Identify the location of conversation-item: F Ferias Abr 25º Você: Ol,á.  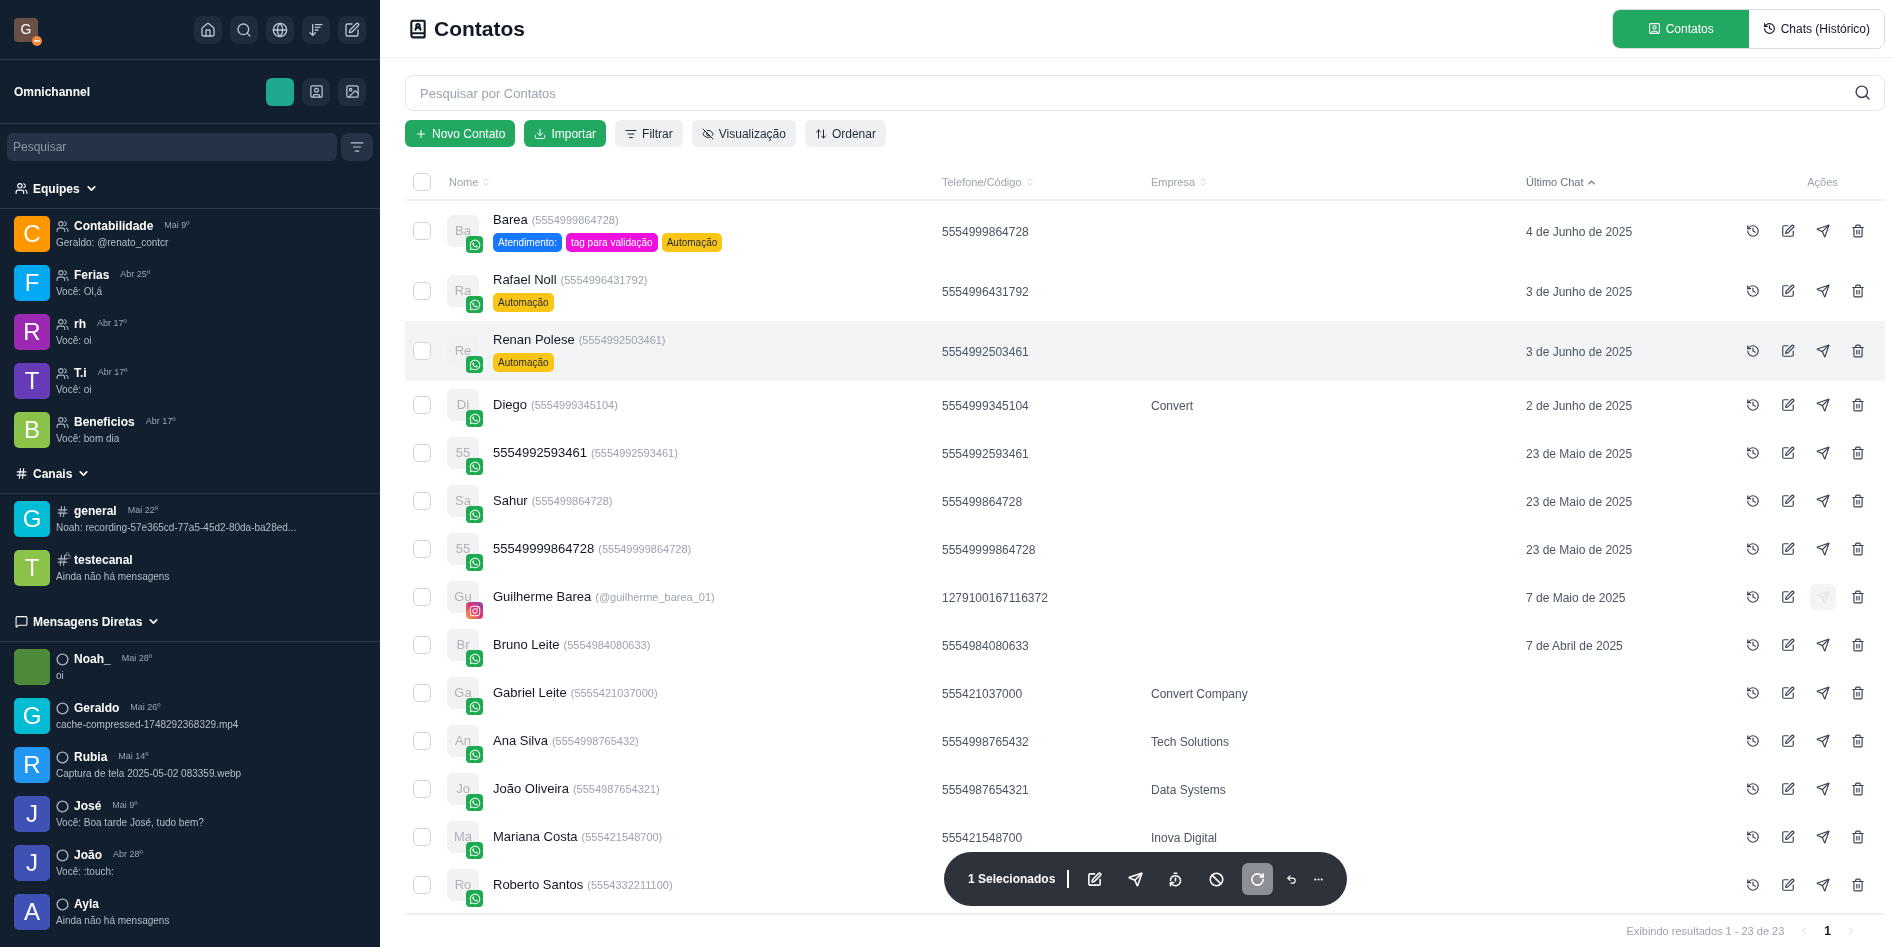
(190, 282).